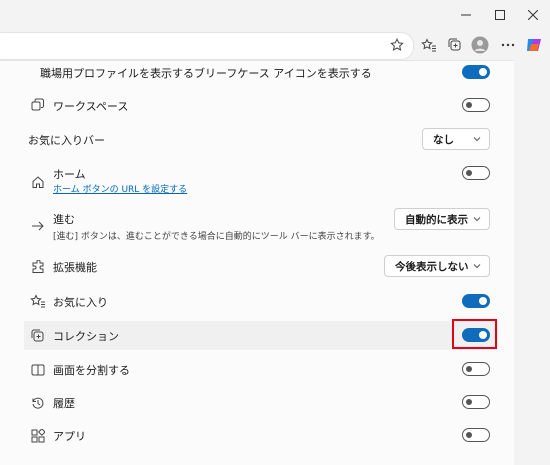  I want to click on extensions-button-select: 今後表示しない, so click(437, 266).